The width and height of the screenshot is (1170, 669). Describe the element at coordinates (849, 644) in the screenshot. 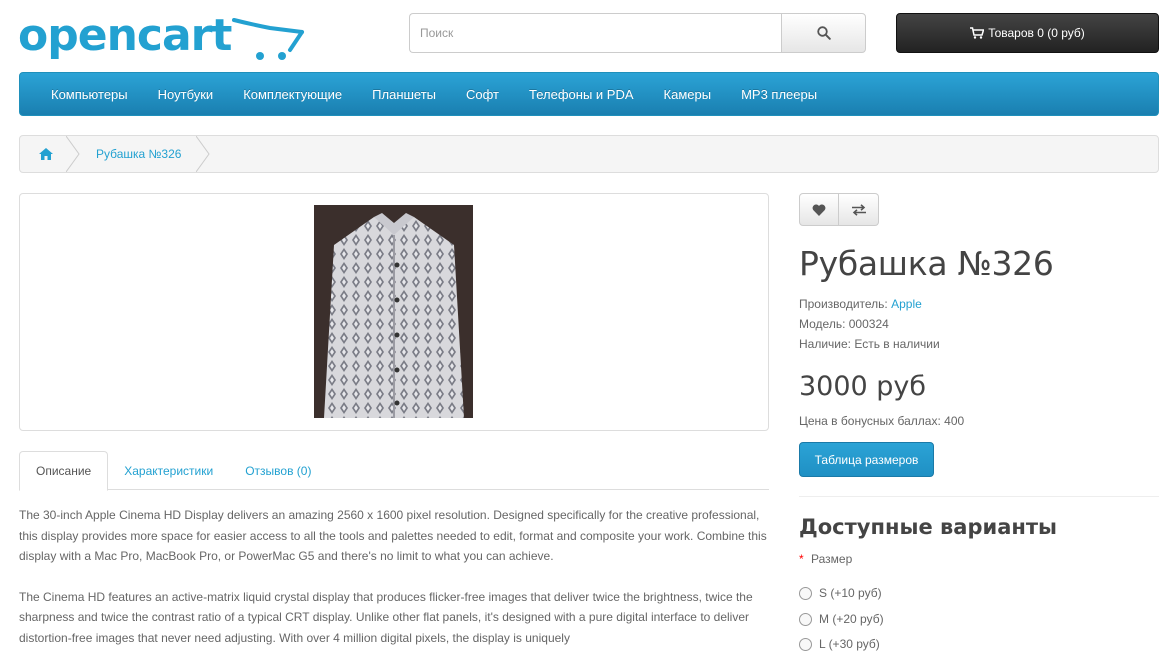

I see `size-option-label: L (+30 руб)` at that location.